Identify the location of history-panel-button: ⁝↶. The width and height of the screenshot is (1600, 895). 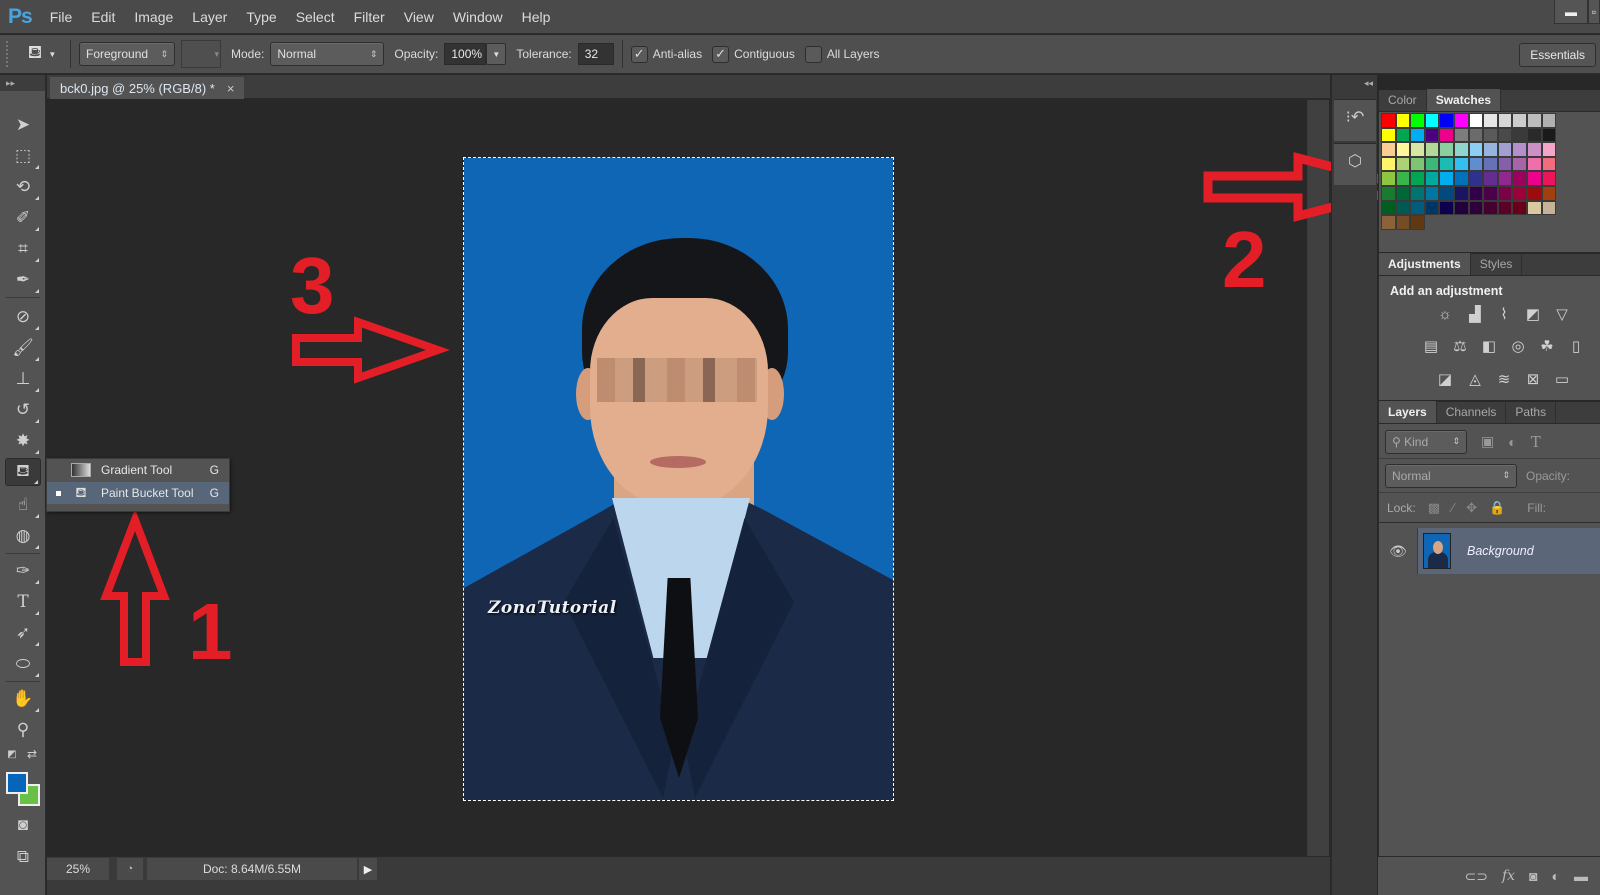
(1355, 117).